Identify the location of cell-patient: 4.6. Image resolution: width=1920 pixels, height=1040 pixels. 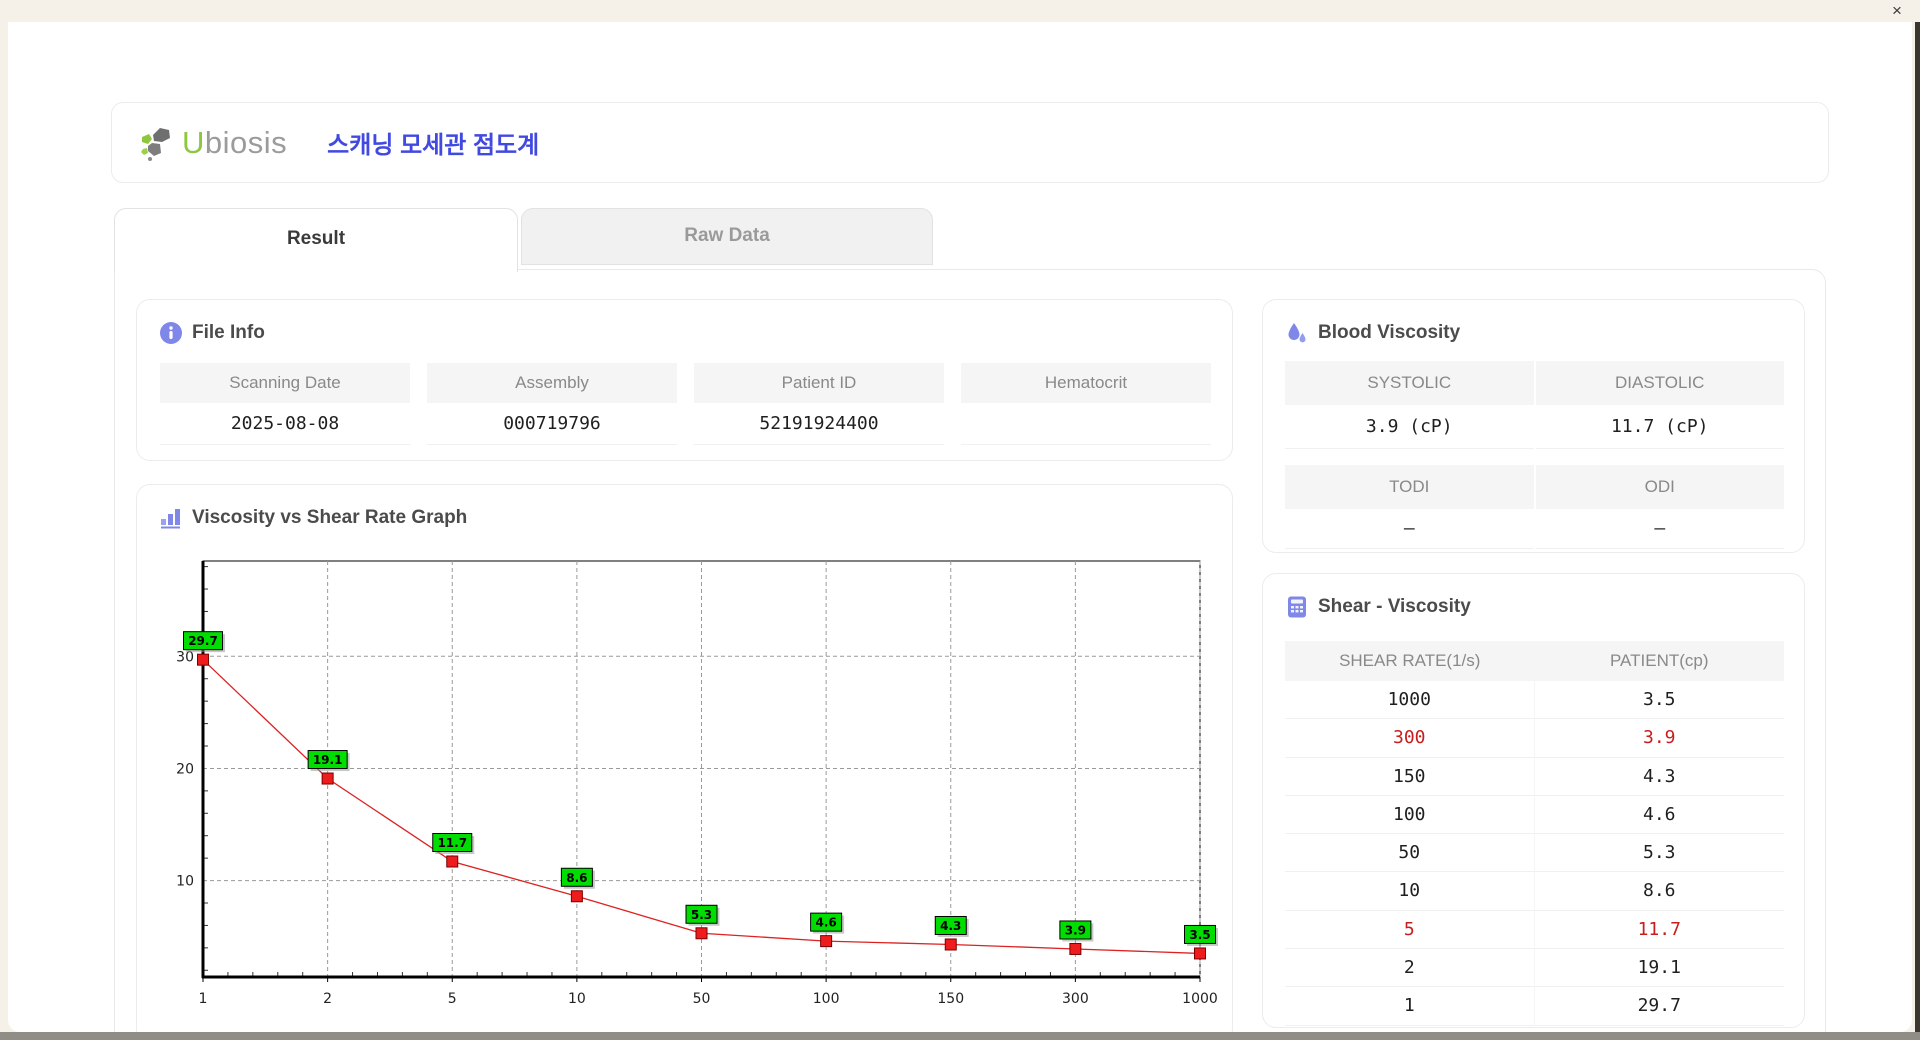
(1659, 814).